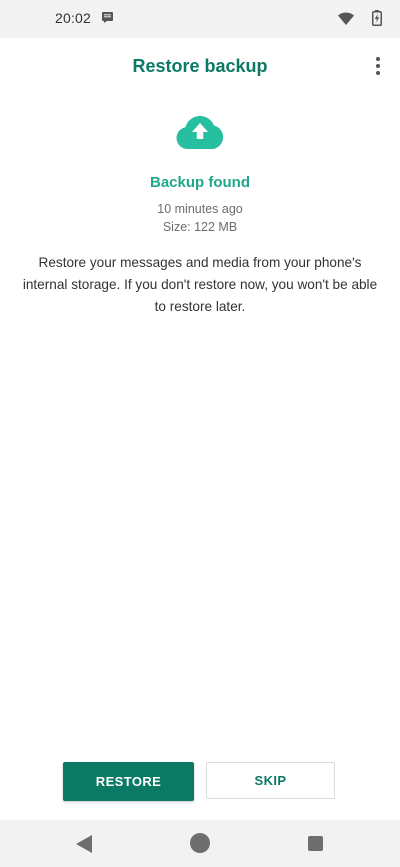 The width and height of the screenshot is (400, 867). What do you see at coordinates (200, 182) in the screenshot?
I see `backup-status: Backup found` at bounding box center [200, 182].